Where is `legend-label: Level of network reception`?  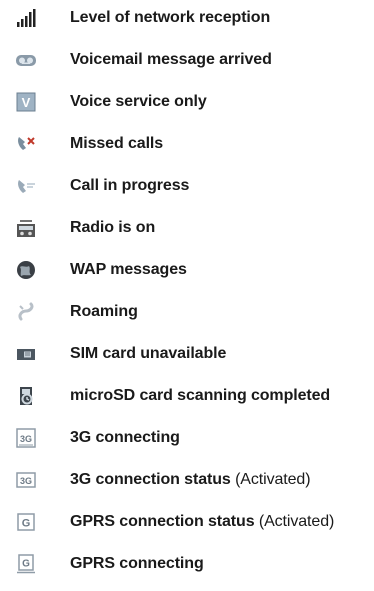 legend-label: Level of network reception is located at coordinates (170, 17).